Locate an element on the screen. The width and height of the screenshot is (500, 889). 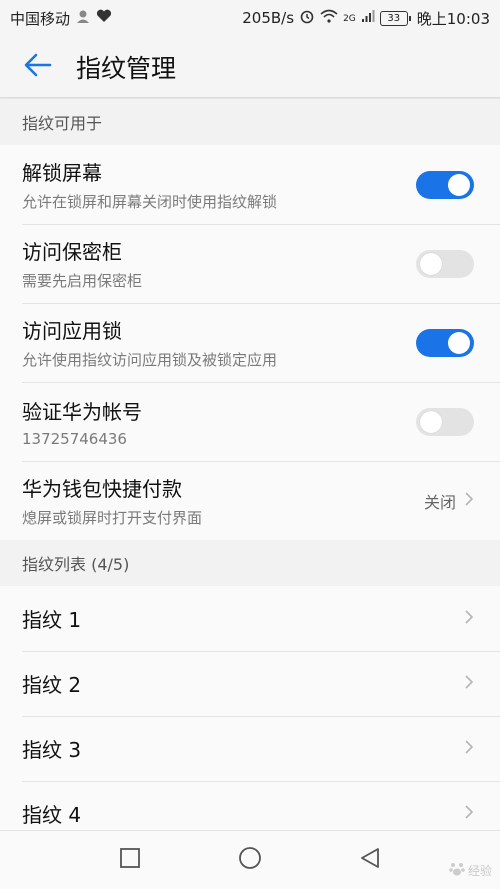
setting-subtitle: 允许在锁屏和屏幕关闭时使用指纹解锁 is located at coordinates (150, 202).